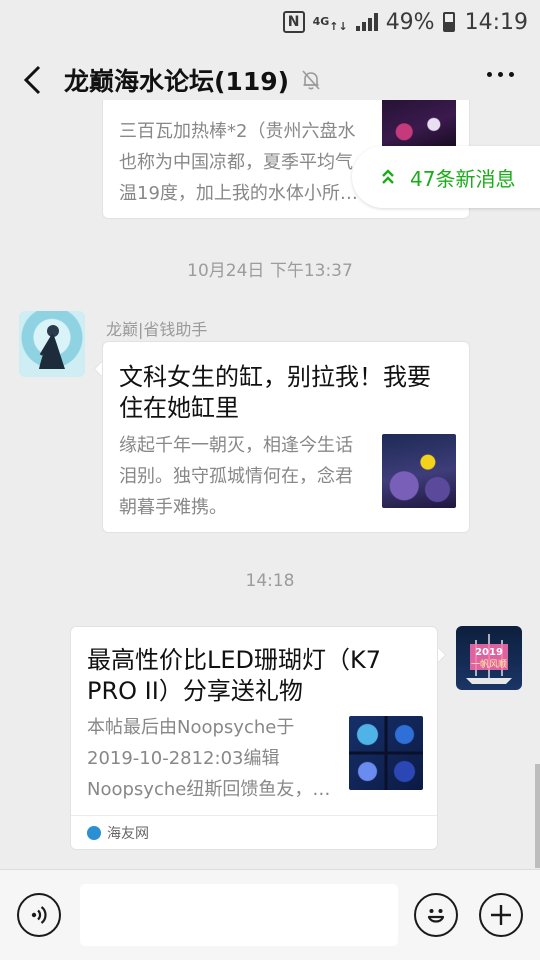 The width and height of the screenshot is (540, 960). I want to click on muted-bell-icon, so click(311, 80).